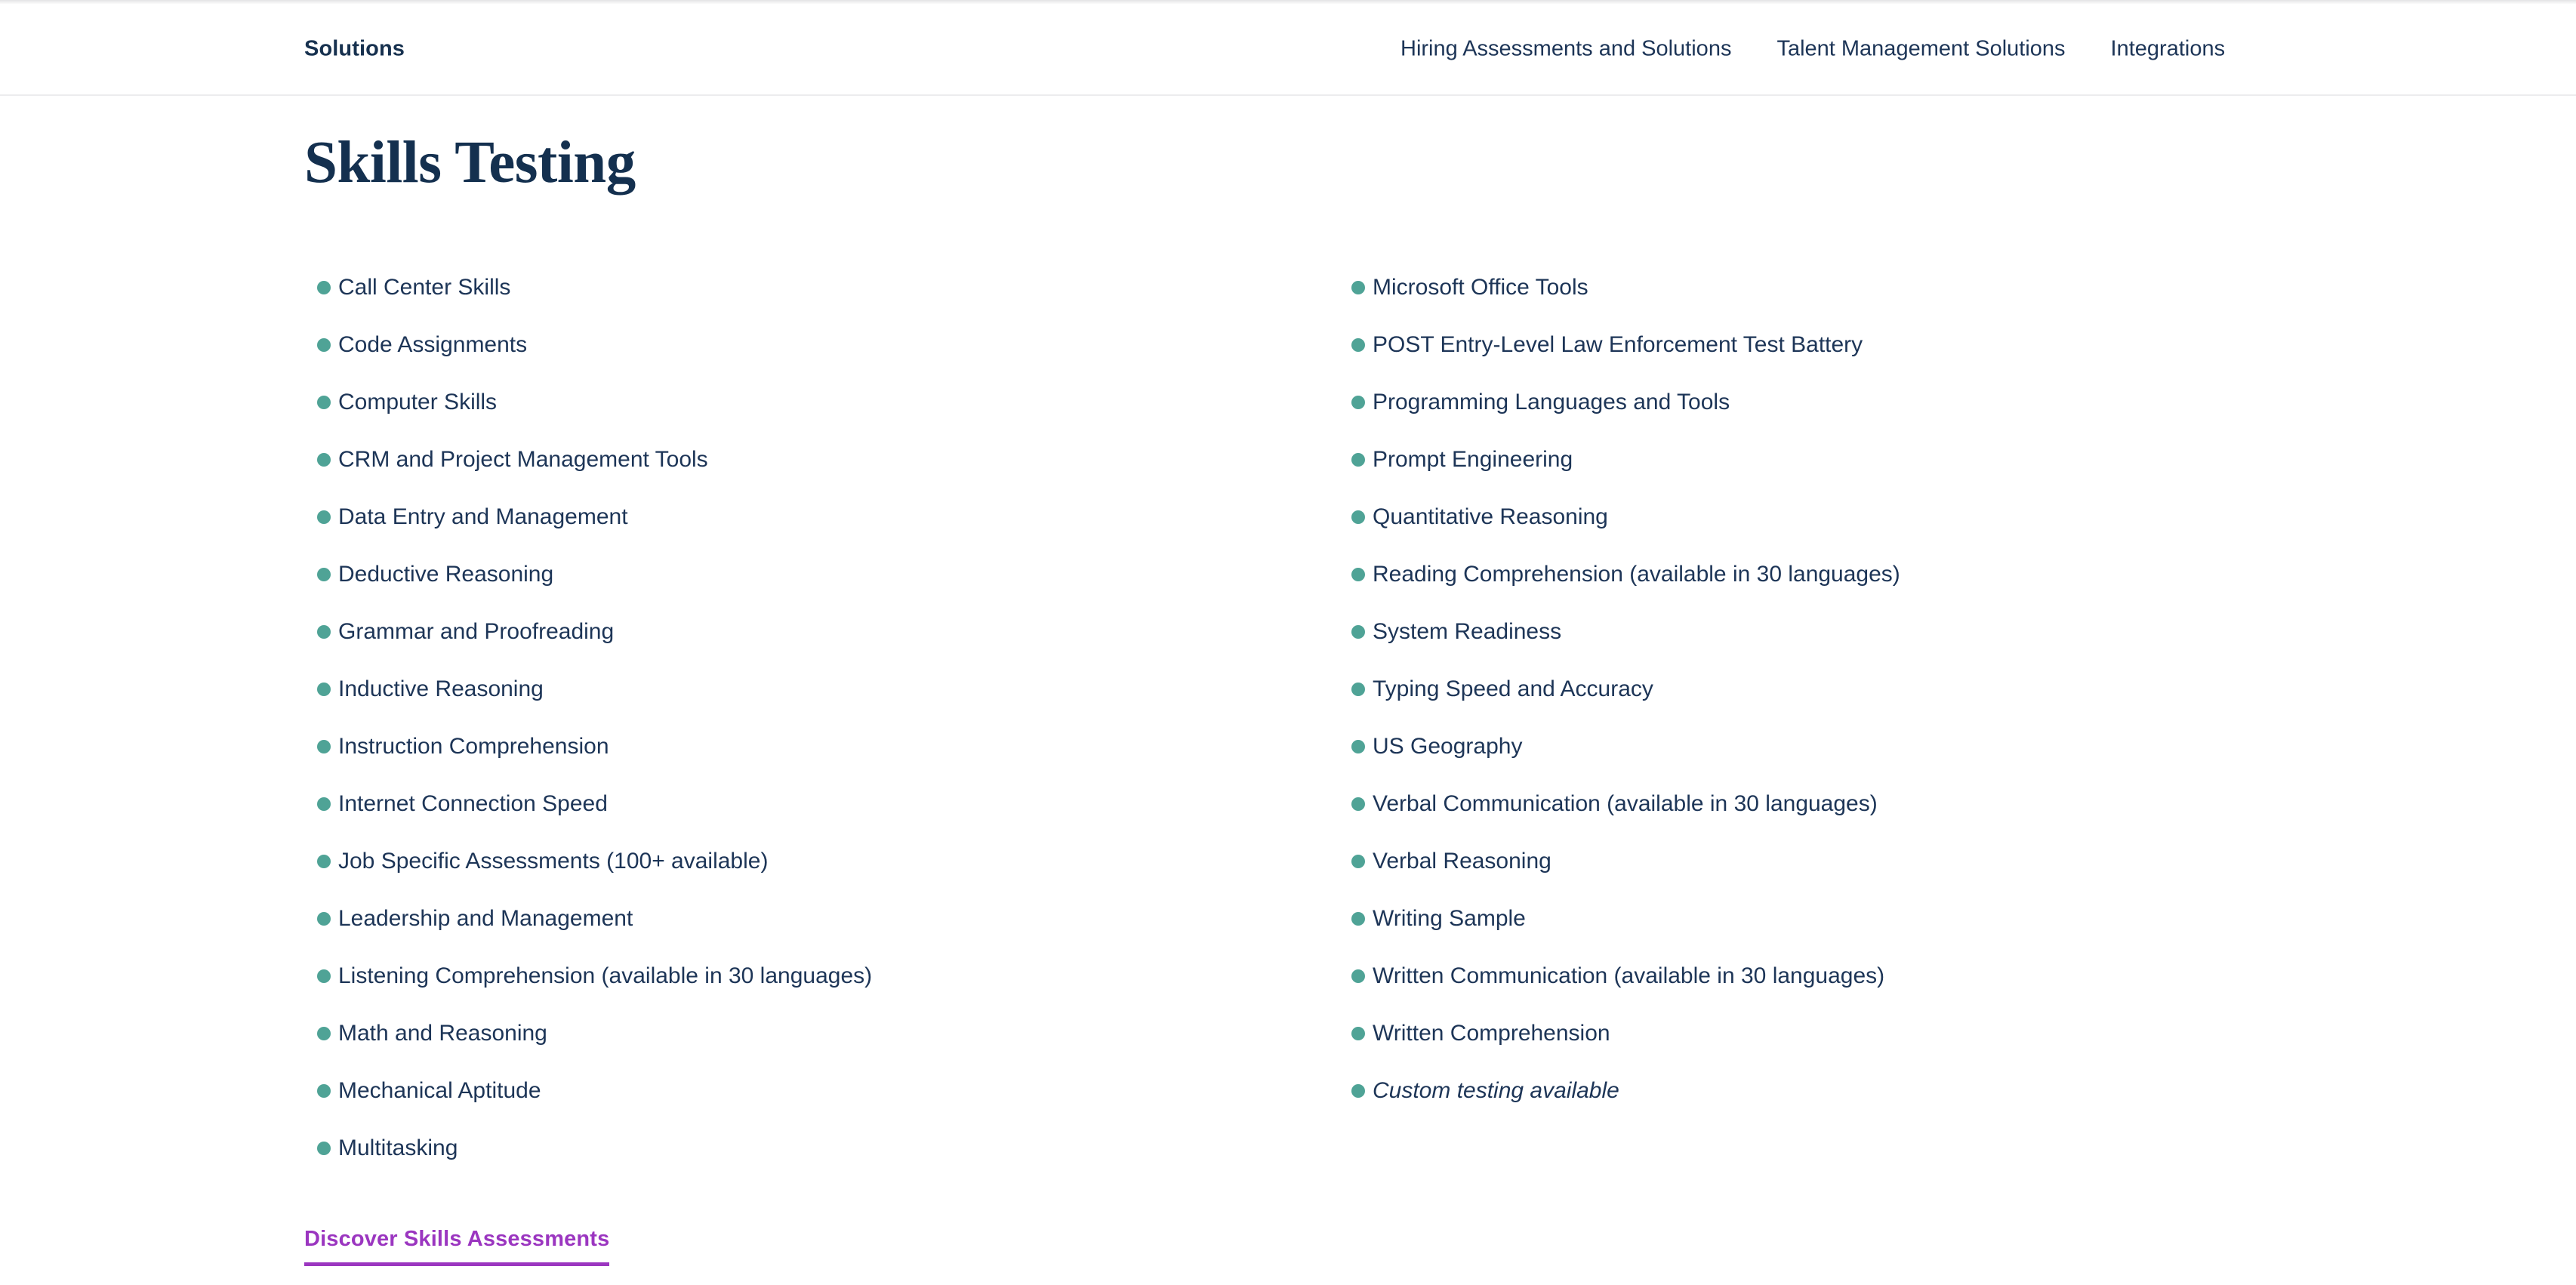 The height and width of the screenshot is (1285, 2576). Describe the element at coordinates (826, 1163) in the screenshot. I see `skill-list-item: Multitasking` at that location.